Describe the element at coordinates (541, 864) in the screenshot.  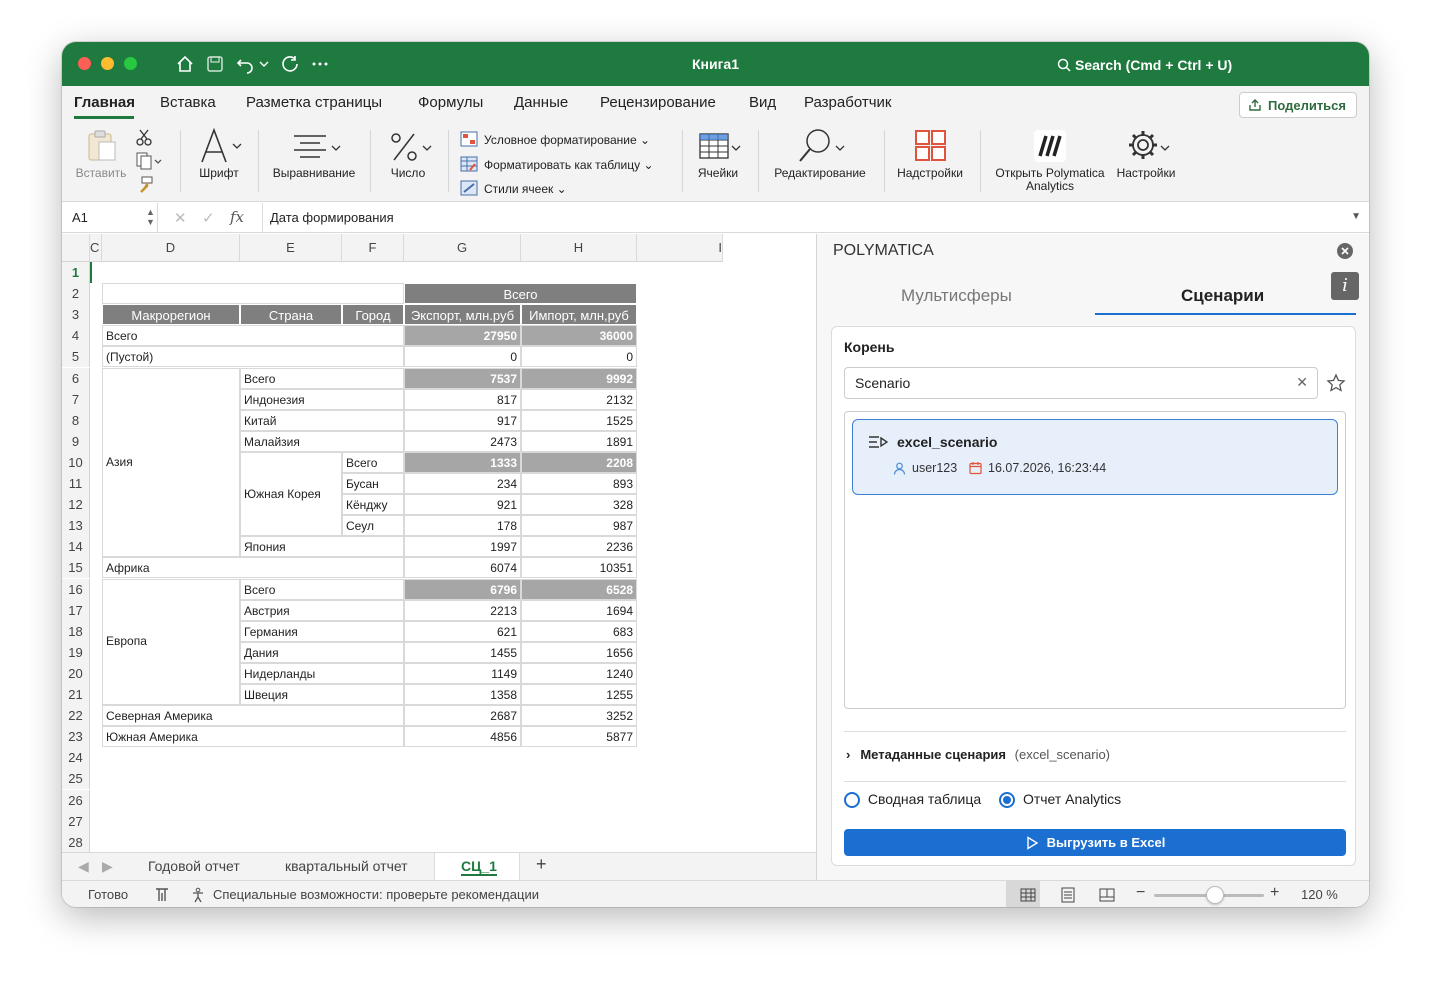
I see `add-sheet-button: +` at that location.